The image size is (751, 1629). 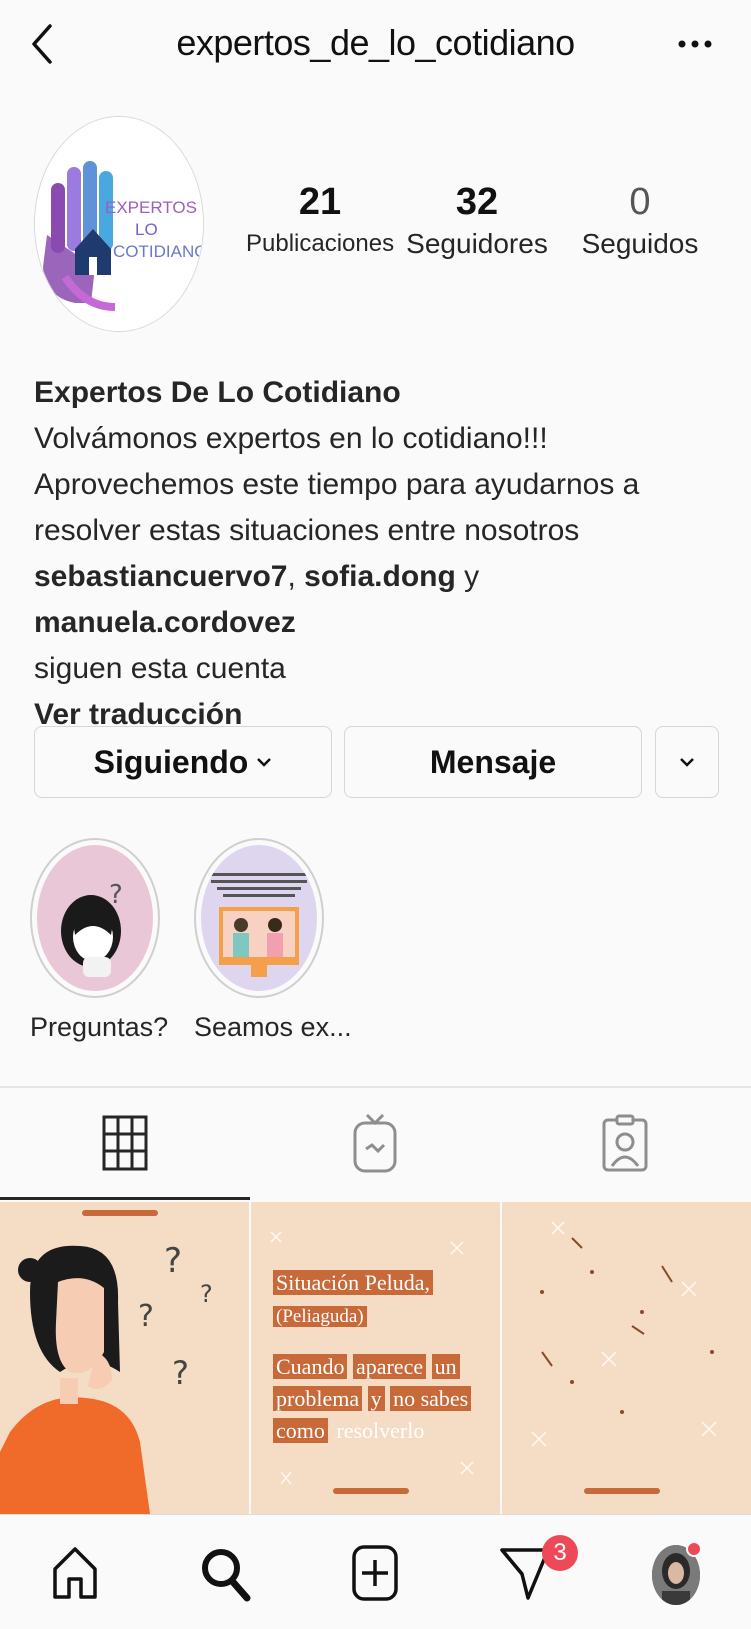 I want to click on highlight-item: ? Preguntas?, so click(x=99, y=940).